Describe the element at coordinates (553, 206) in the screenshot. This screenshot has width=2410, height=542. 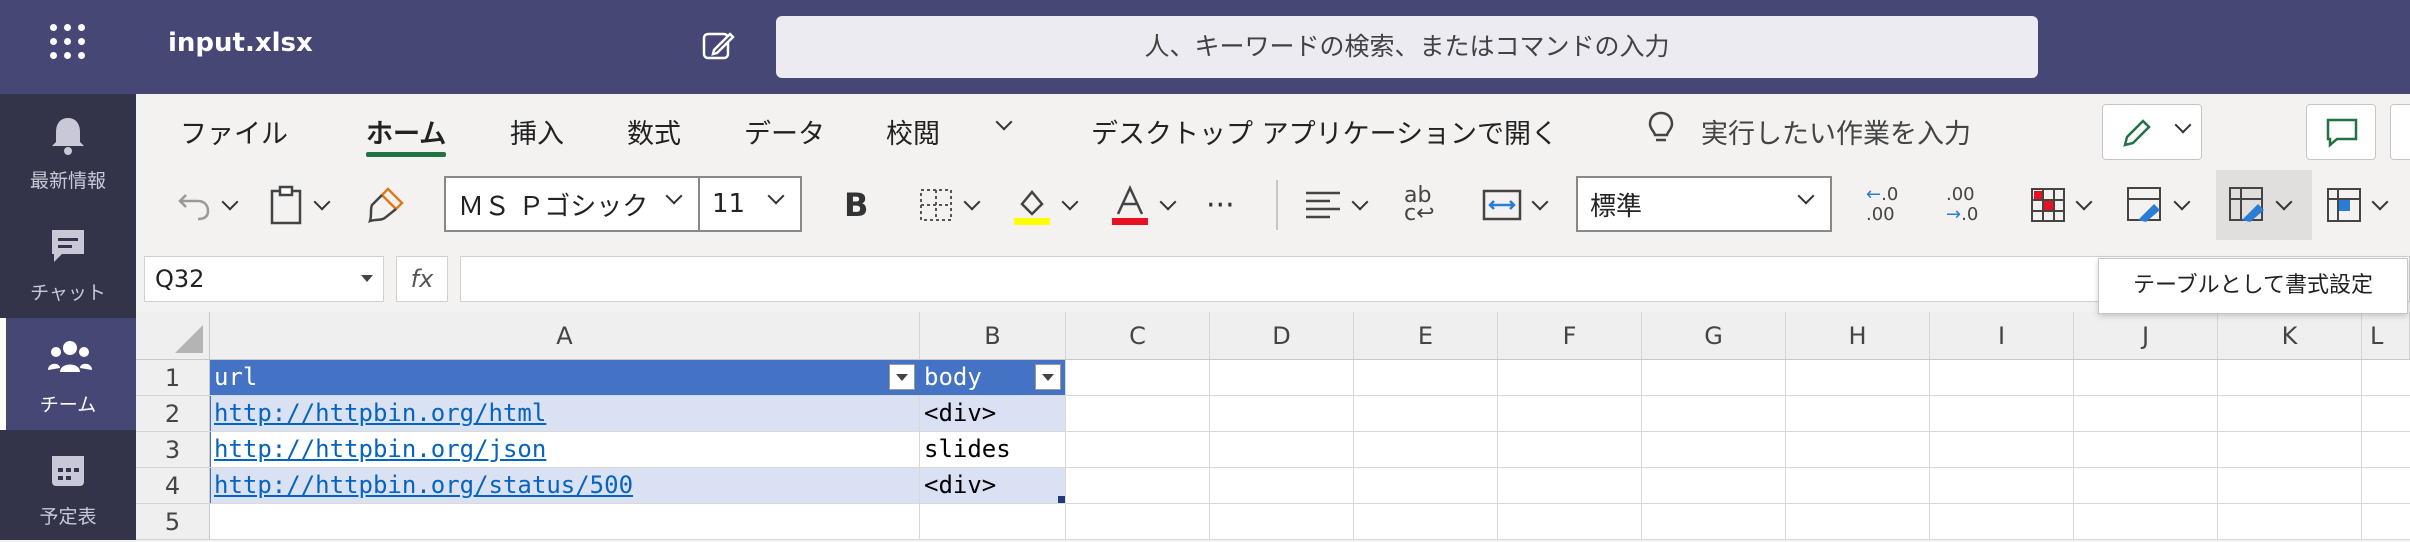
I see `font-name-value: ＭＳ Ｐゴシック` at that location.